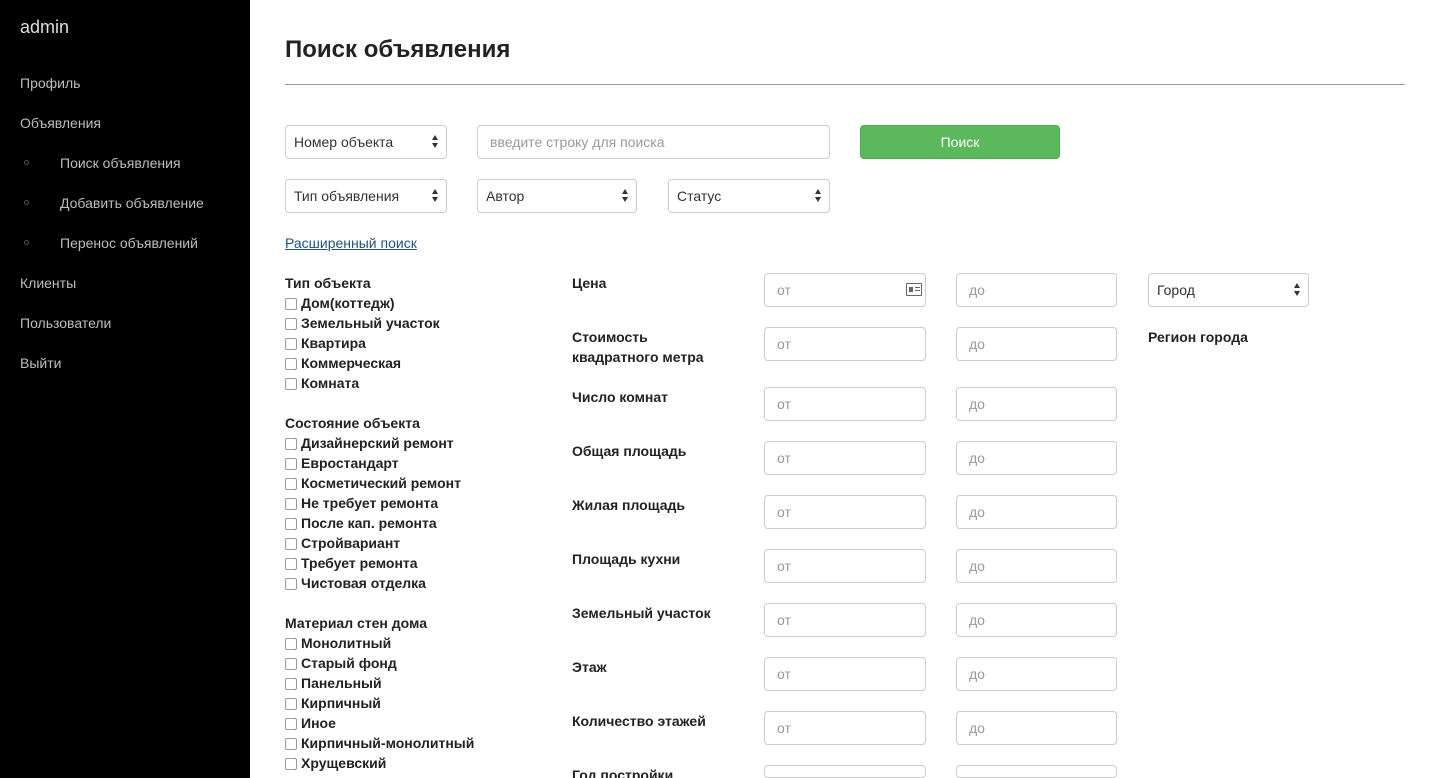 This screenshot has height=778, width=1440. I want to click on range-label-floor: Этаж, so click(589, 667).